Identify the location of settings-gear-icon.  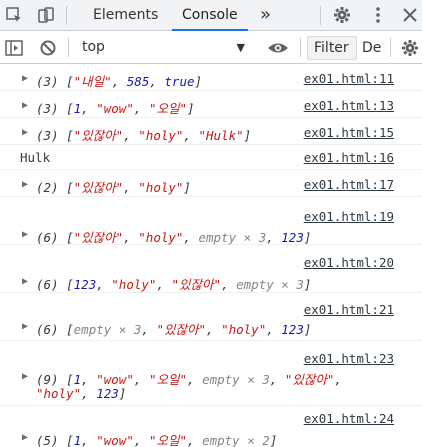
(342, 15).